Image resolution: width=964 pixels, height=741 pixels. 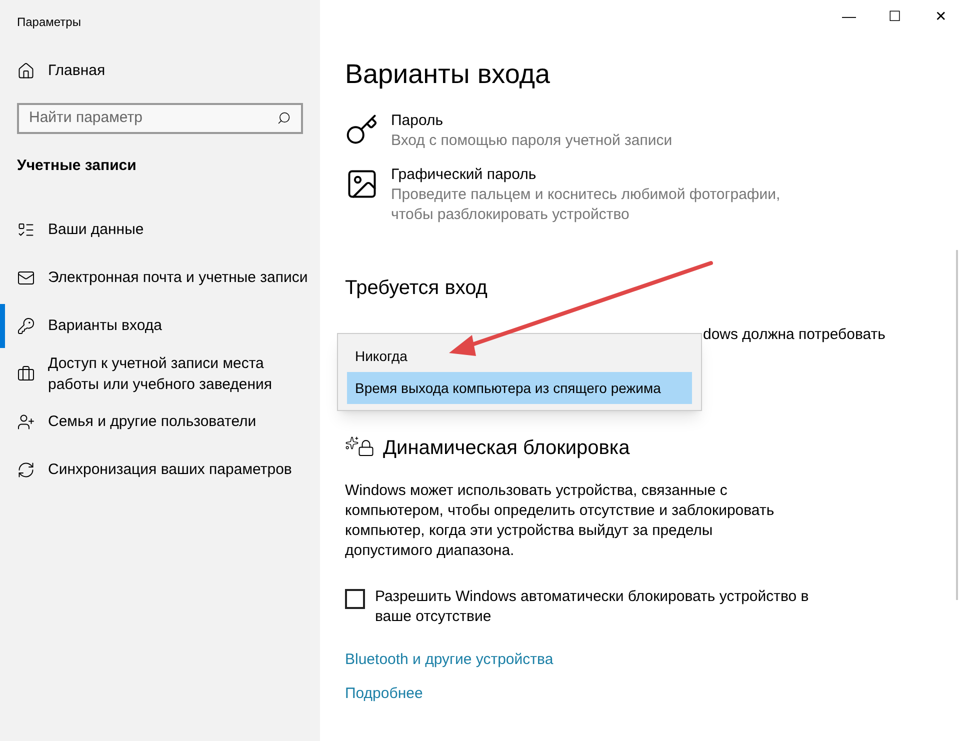 I want to click on sync-icon, so click(x=26, y=469).